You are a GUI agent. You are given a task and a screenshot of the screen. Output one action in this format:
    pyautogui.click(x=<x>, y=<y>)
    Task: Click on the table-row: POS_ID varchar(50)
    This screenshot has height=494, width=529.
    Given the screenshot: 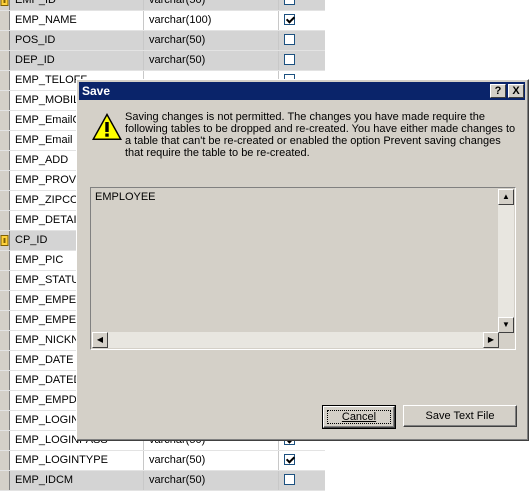 What is the action you would take?
    pyautogui.click(x=162, y=41)
    